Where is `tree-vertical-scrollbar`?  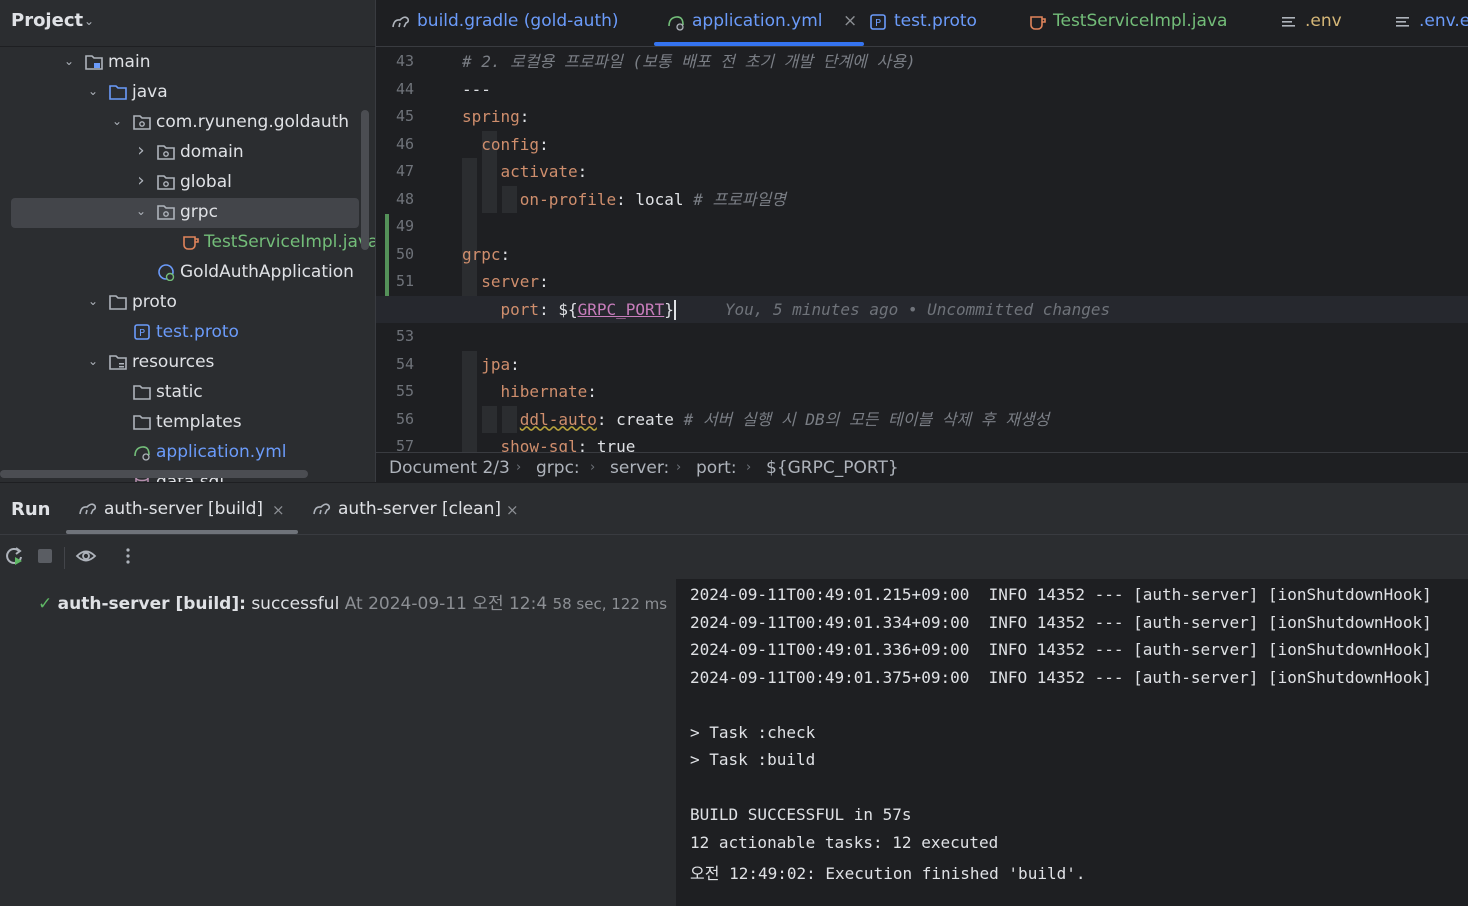
tree-vertical-scrollbar is located at coordinates (365, 180).